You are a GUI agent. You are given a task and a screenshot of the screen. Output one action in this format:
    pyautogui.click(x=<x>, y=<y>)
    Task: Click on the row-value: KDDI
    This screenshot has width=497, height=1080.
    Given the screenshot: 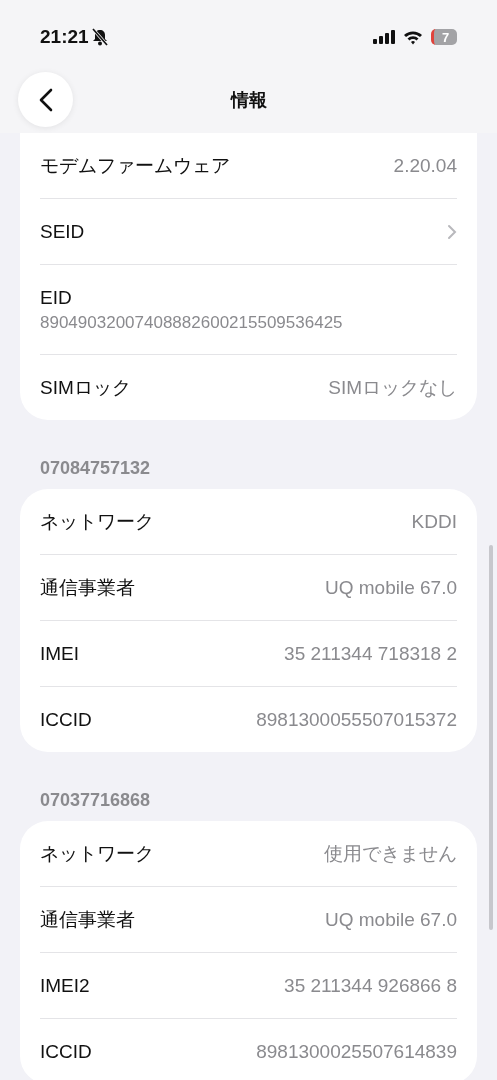 What is the action you would take?
    pyautogui.click(x=434, y=521)
    